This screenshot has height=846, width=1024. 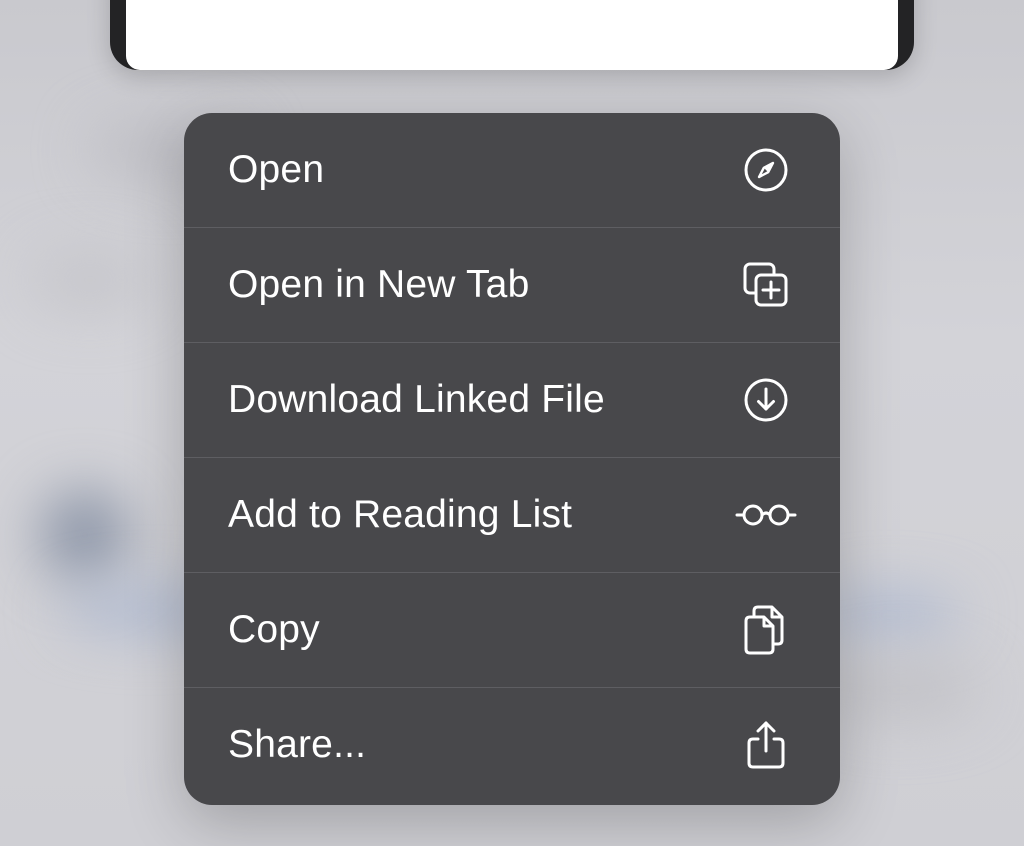 What do you see at coordinates (85, 535) in the screenshot?
I see `blurred-avatar` at bounding box center [85, 535].